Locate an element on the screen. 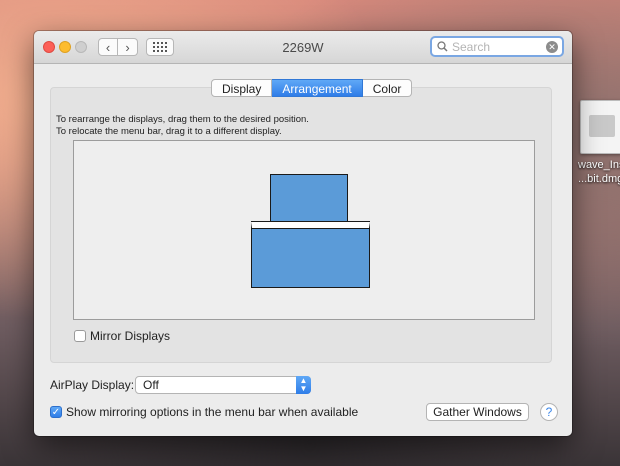 Image resolution: width=620 pixels, height=466 pixels. desktop-file-name-line2: ...bit.dmg is located at coordinates (599, 179).